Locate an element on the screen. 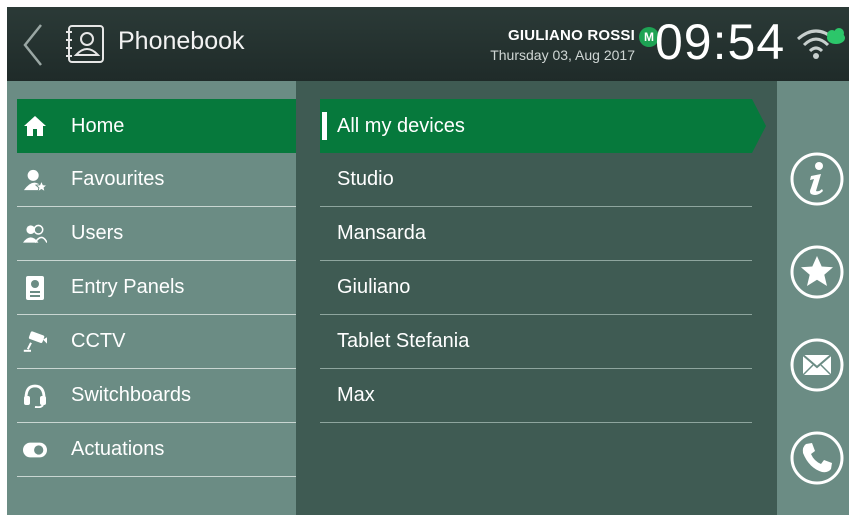  action-bar is located at coordinates (813, 298).